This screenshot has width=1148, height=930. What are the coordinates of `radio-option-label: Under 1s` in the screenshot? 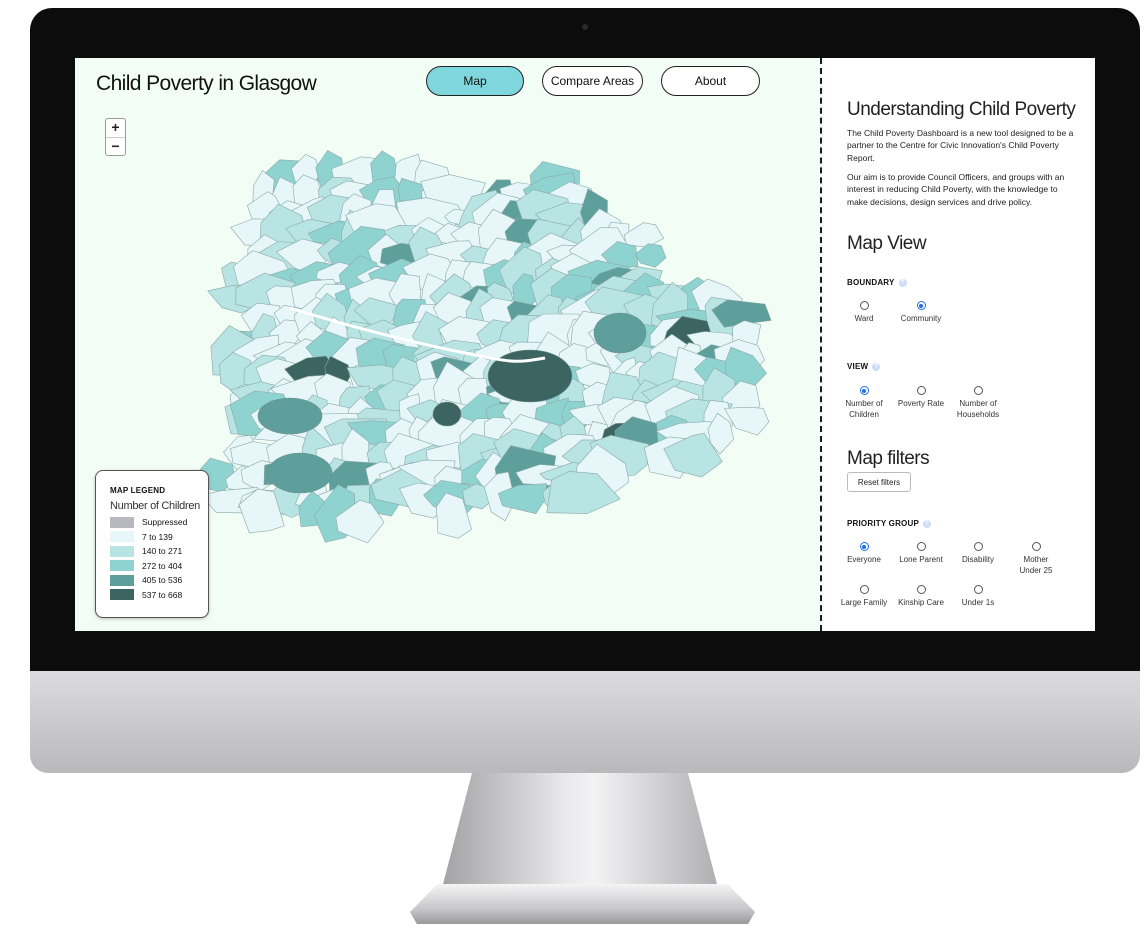 It's located at (978, 602).